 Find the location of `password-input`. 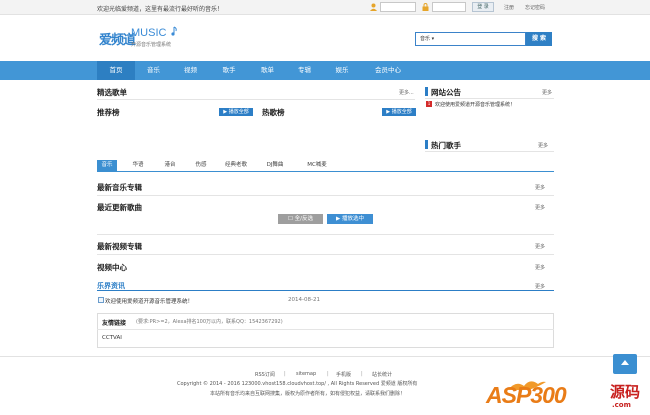

password-input is located at coordinates (449, 7).